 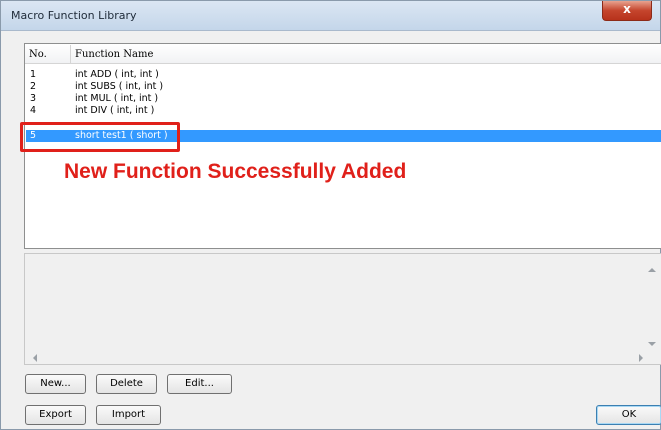 I want to click on column-header-no: No., so click(x=38, y=54).